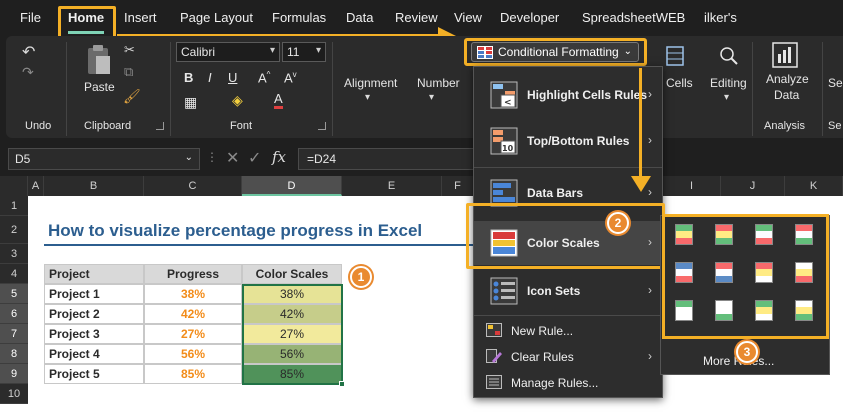  Describe the element at coordinates (279, 157) in the screenshot. I see `insert-function-icon: fx` at that location.